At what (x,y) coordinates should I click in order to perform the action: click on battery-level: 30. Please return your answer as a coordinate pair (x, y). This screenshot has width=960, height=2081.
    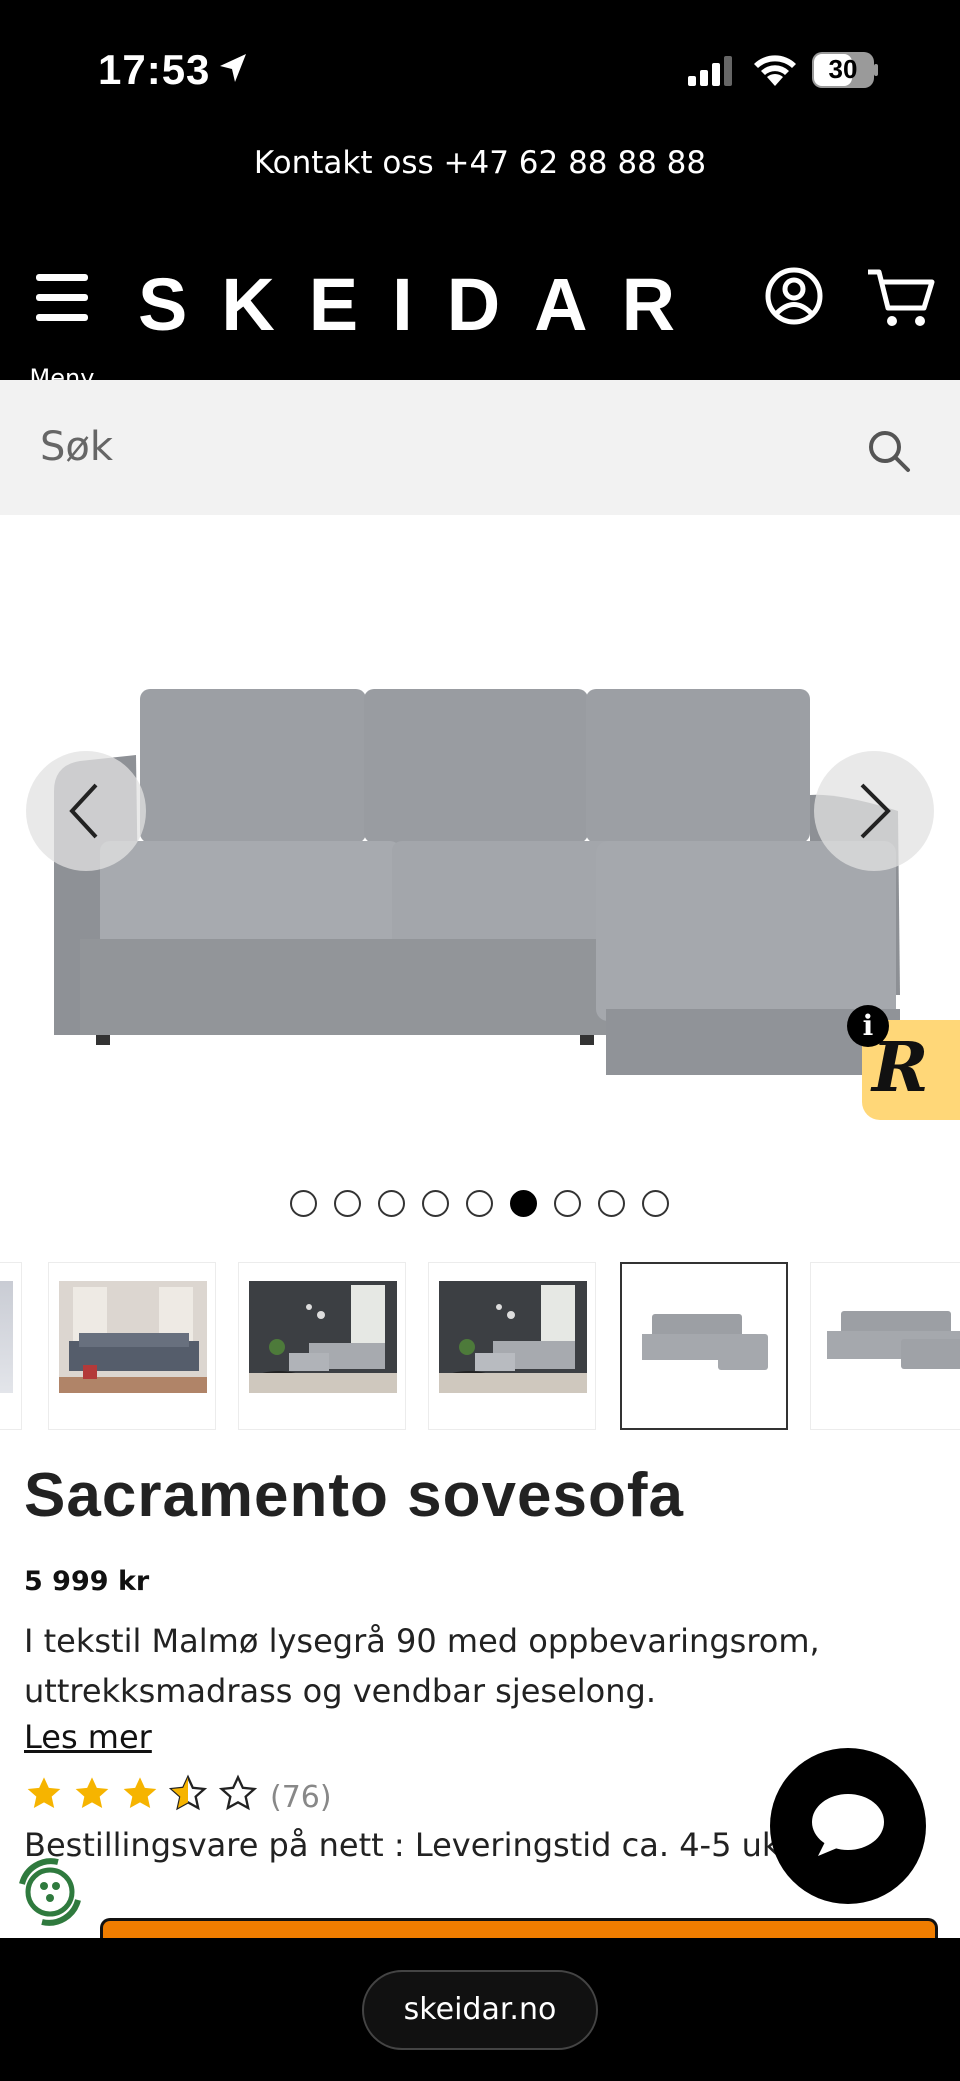
    Looking at the image, I should click on (843, 69).